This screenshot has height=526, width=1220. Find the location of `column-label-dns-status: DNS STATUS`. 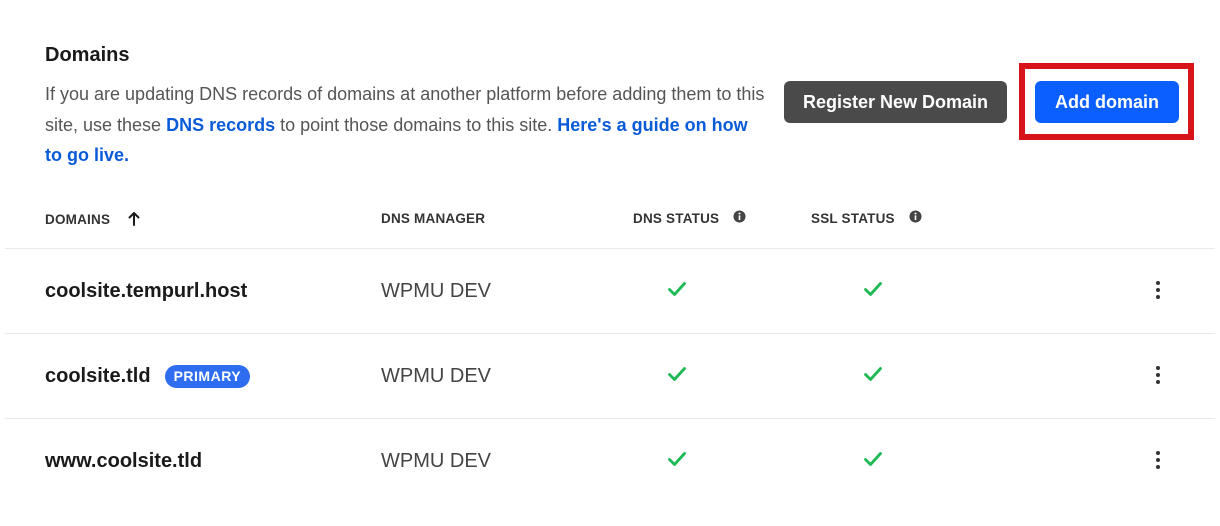

column-label-dns-status: DNS STATUS is located at coordinates (676, 218).